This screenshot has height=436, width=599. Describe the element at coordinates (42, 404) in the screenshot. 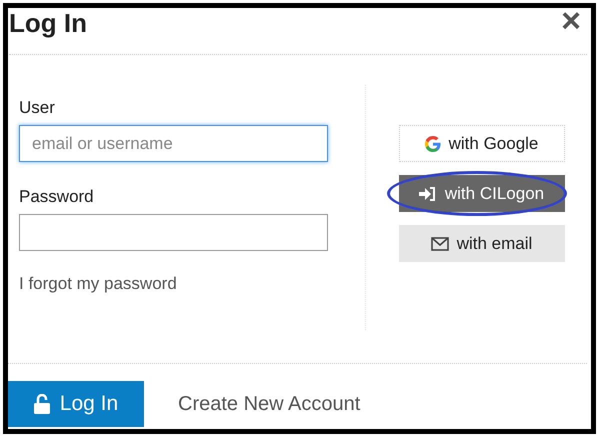

I see `unlock-icon` at that location.